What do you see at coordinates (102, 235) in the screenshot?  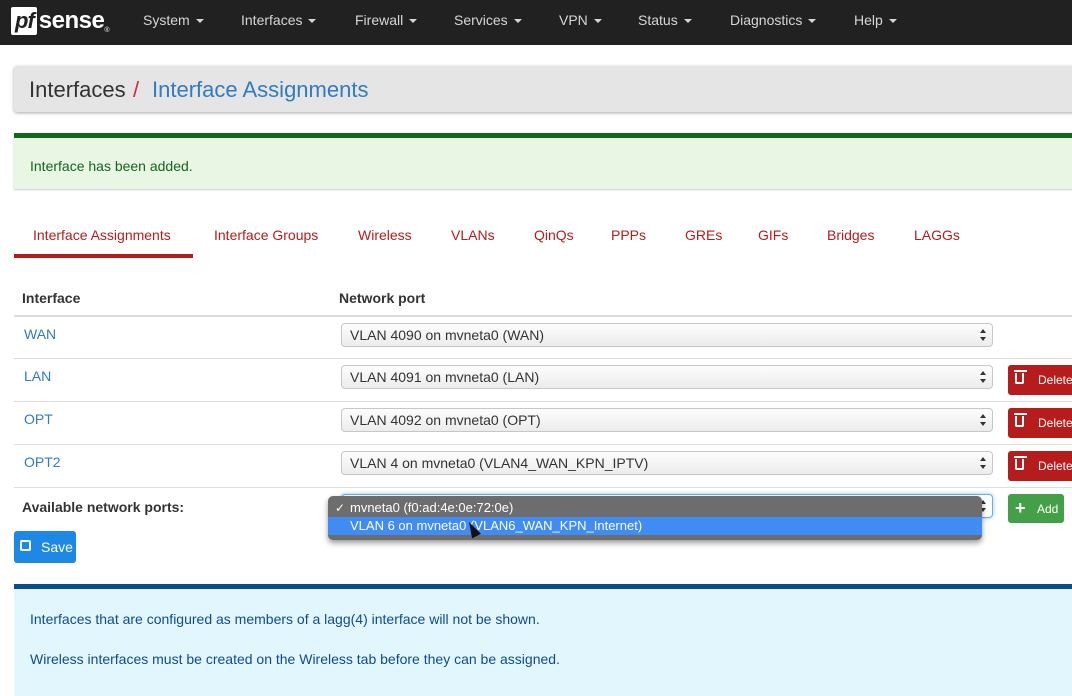 I see `tab-interface-assignments: Interface Assignments` at bounding box center [102, 235].